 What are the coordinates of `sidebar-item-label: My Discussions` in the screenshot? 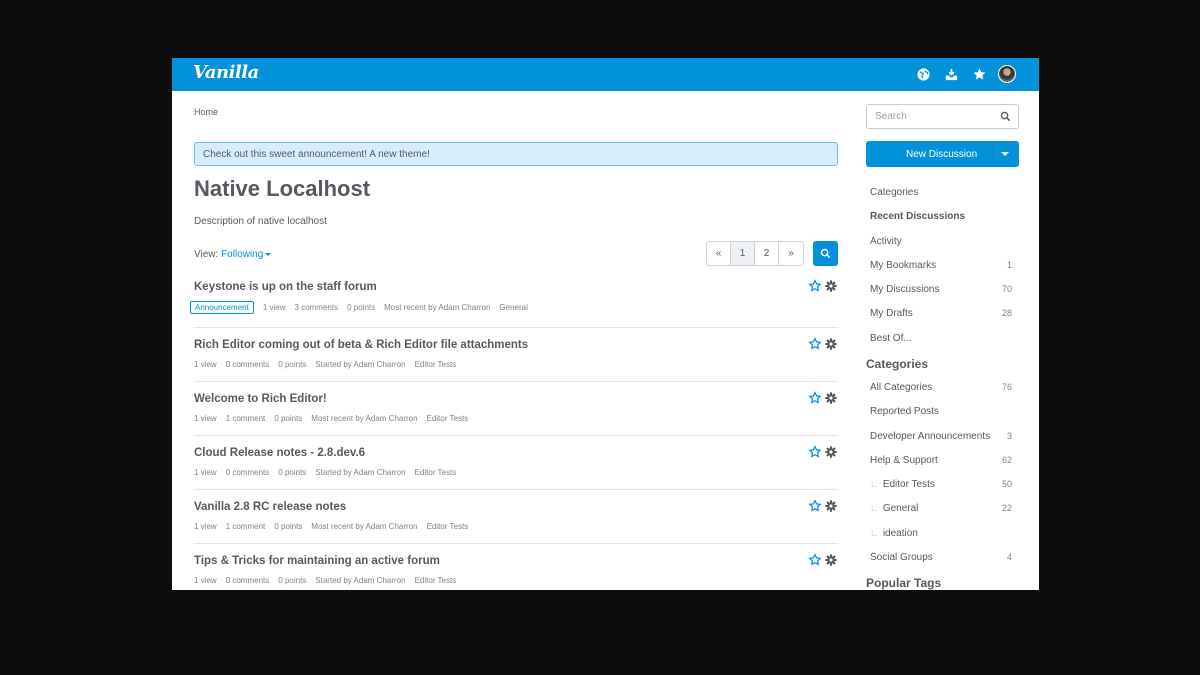 It's located at (905, 289).